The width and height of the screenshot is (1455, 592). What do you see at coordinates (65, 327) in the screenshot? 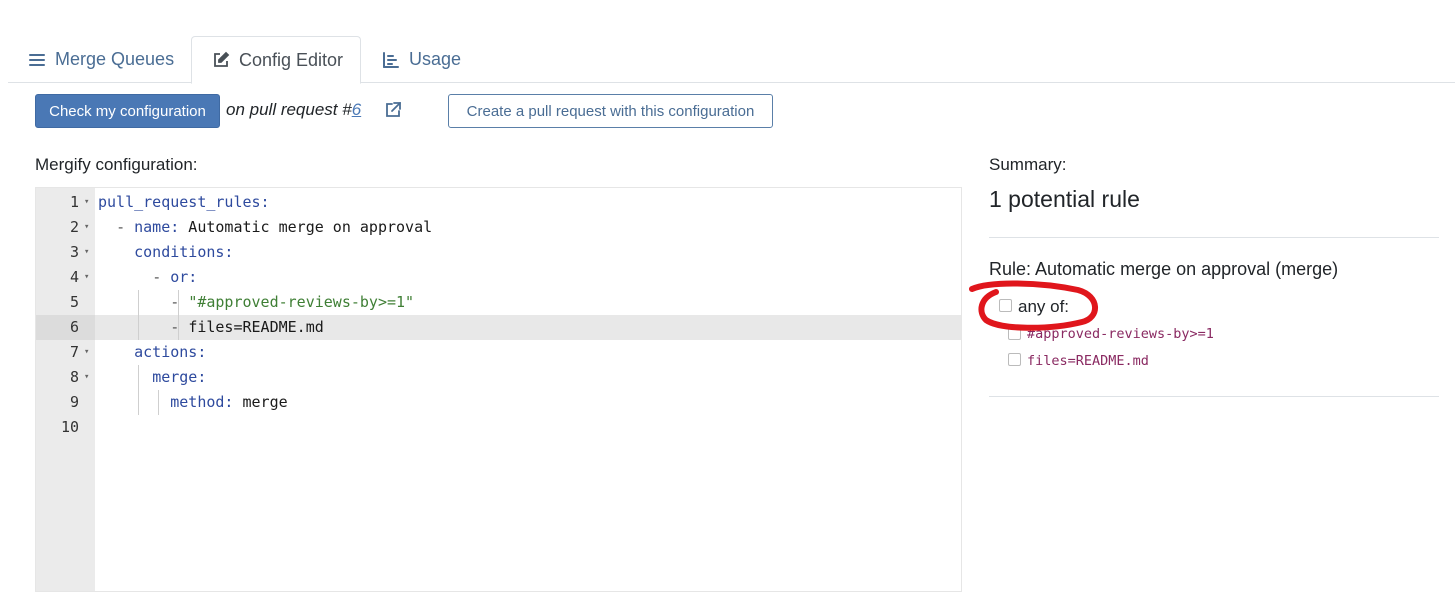
I see `line-number: 6` at bounding box center [65, 327].